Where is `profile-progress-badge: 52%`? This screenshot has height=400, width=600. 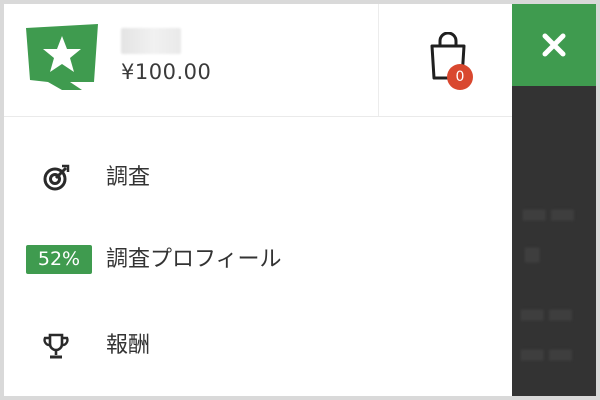 profile-progress-badge: 52% is located at coordinates (59, 259).